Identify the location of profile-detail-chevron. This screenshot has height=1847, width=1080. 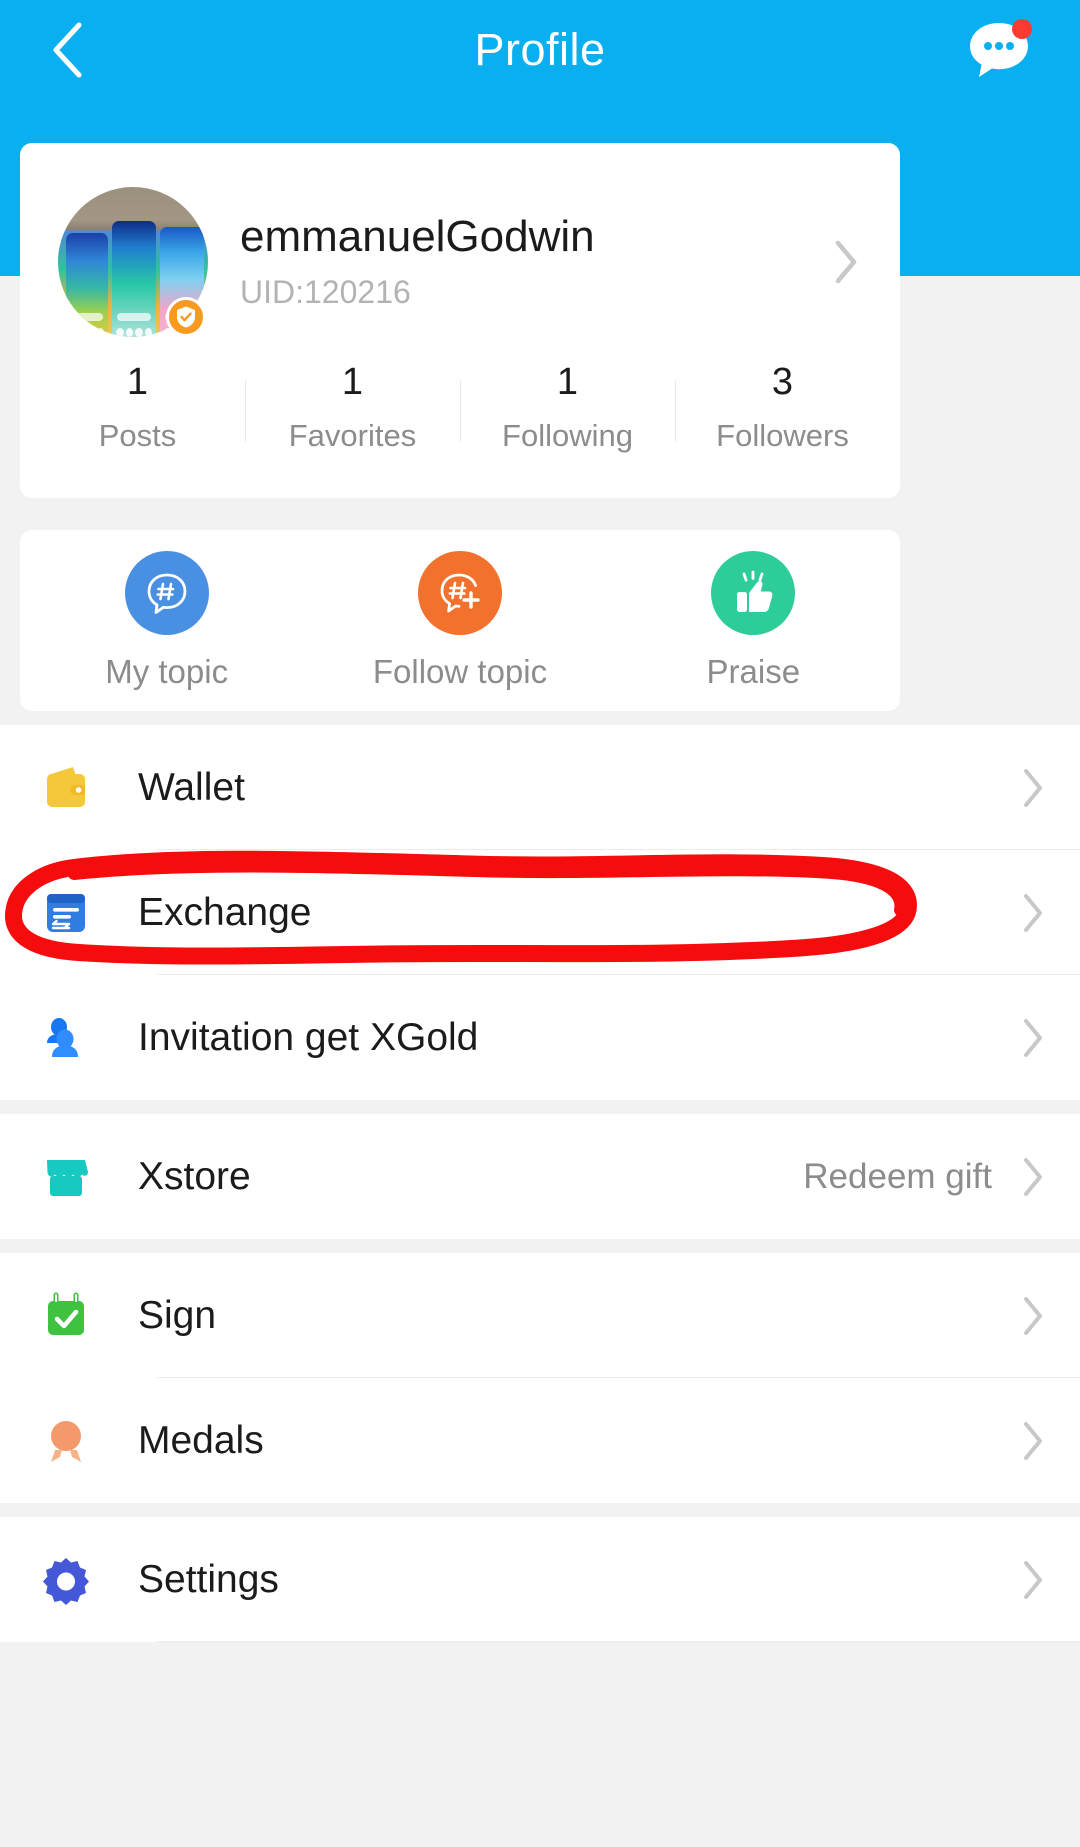
(846, 262).